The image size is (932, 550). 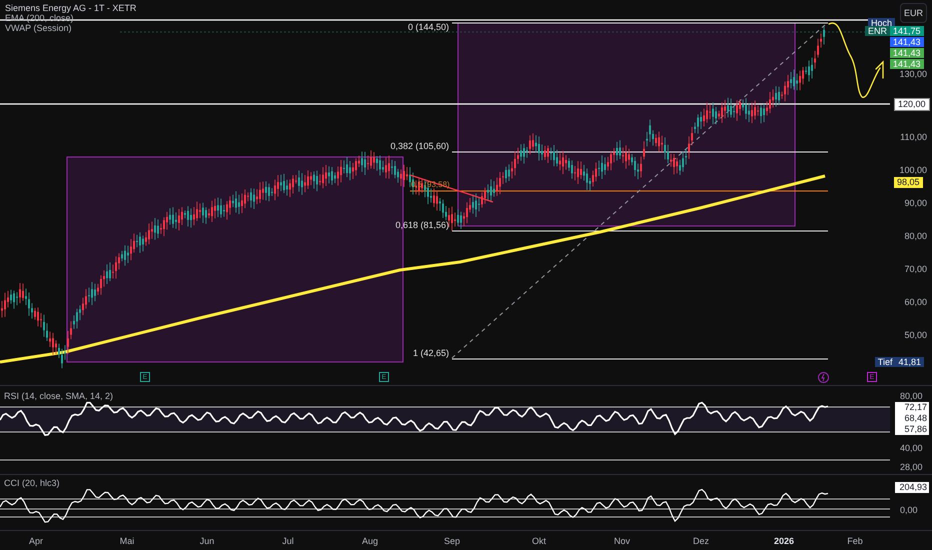 I want to click on lightning-icon, so click(x=823, y=377).